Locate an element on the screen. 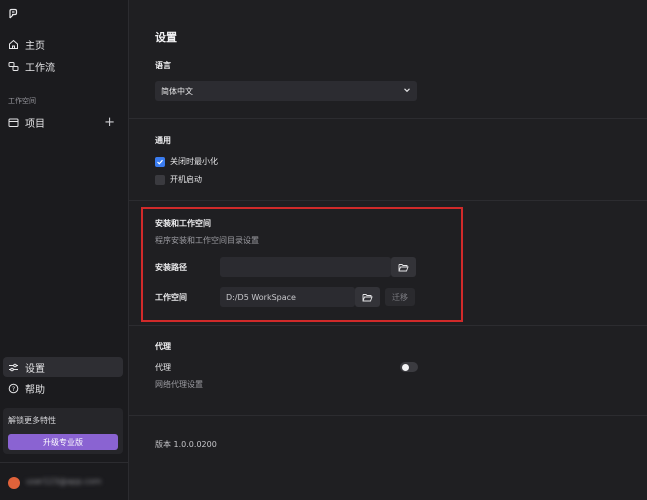 The width and height of the screenshot is (647, 500). toggle-knob is located at coordinates (405, 367).